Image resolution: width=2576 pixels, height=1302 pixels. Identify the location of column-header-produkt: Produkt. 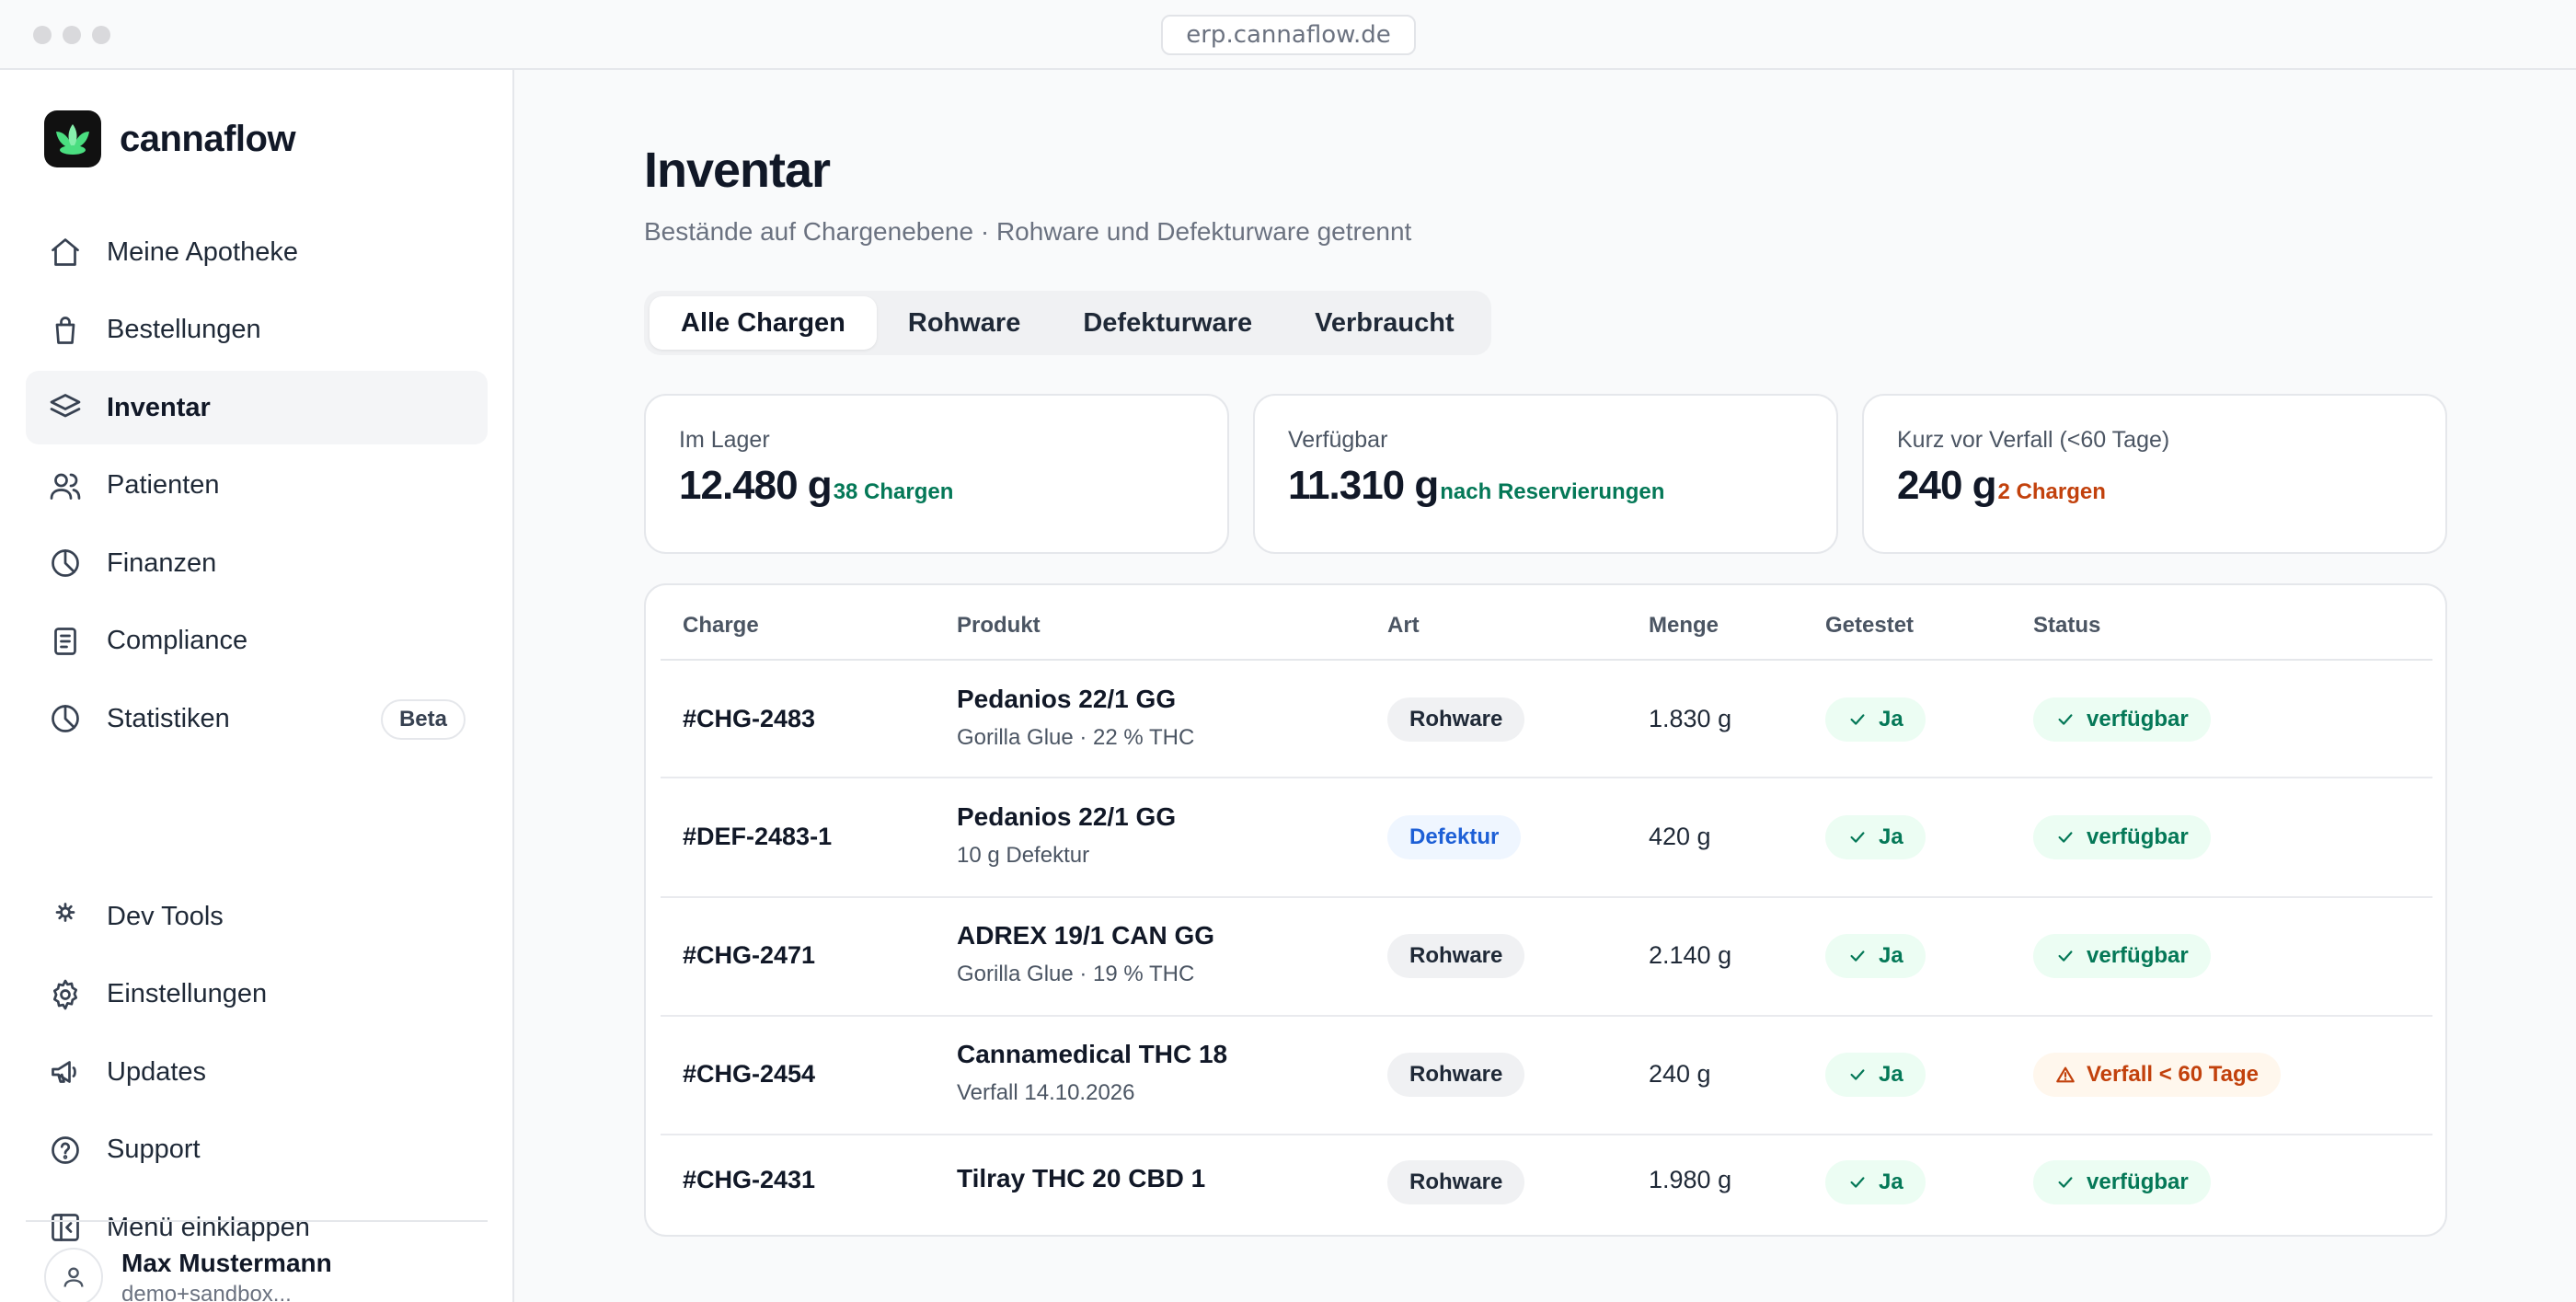
(999, 626).